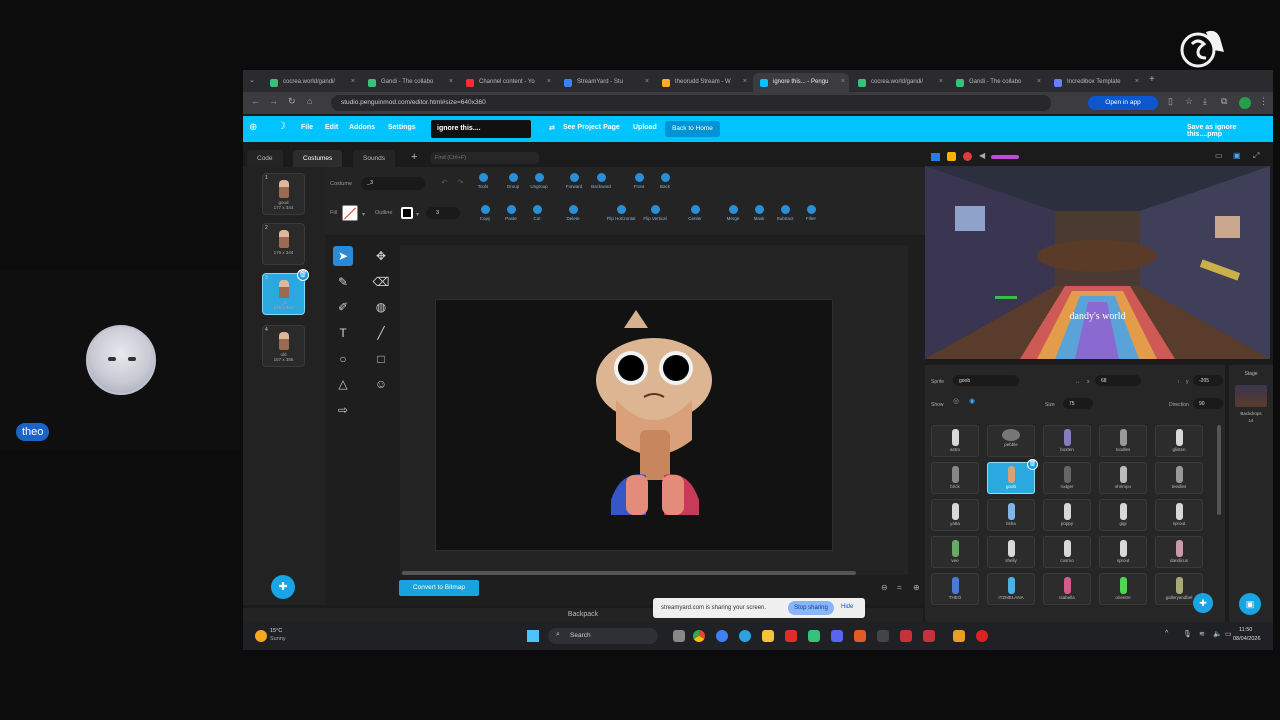 The image size is (1280, 720). Describe the element at coordinates (1012, 476) in the screenshot. I see `sprite-tile-selected: goob 🗑` at that location.